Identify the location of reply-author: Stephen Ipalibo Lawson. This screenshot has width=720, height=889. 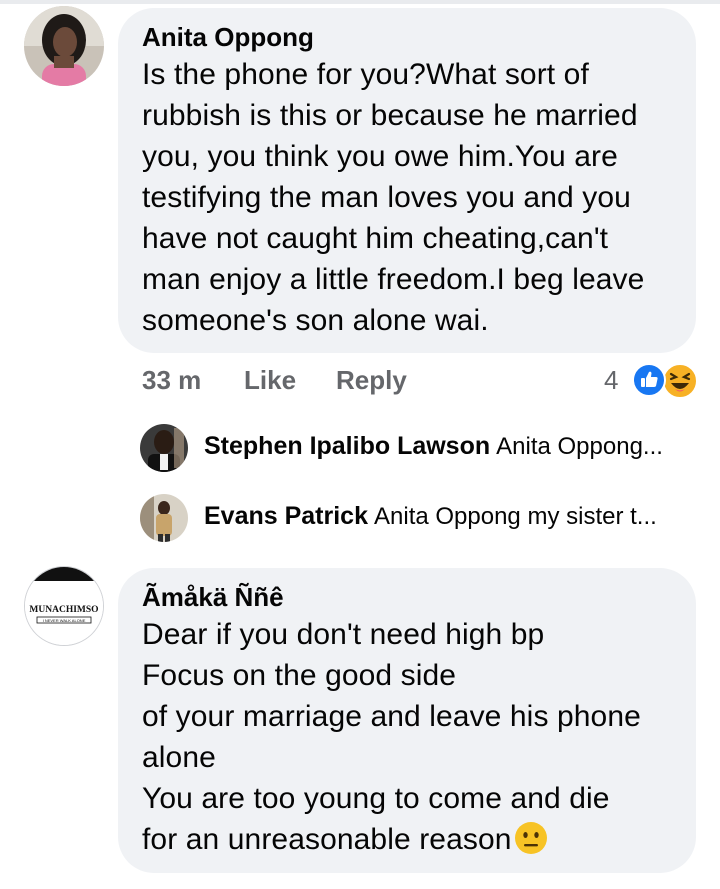
(347, 446).